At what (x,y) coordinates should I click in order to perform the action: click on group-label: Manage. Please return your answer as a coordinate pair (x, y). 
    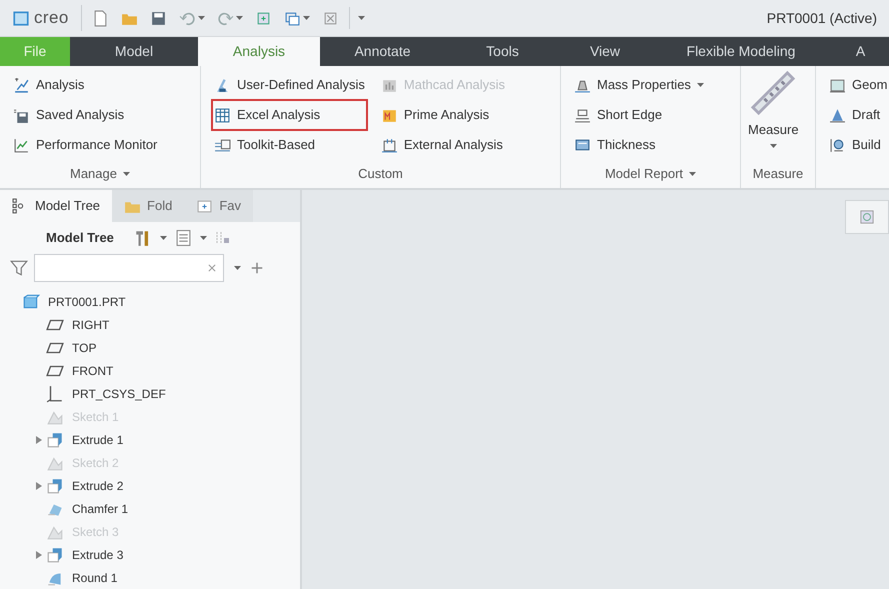
    Looking at the image, I should click on (93, 174).